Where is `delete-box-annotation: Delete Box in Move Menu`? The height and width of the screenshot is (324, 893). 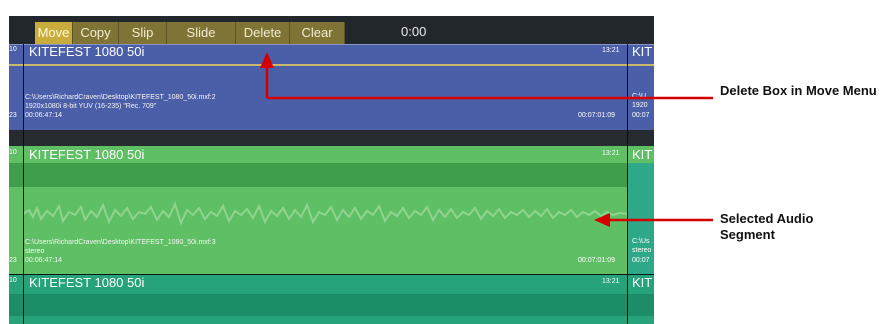 delete-box-annotation: Delete Box in Move Menu is located at coordinates (798, 90).